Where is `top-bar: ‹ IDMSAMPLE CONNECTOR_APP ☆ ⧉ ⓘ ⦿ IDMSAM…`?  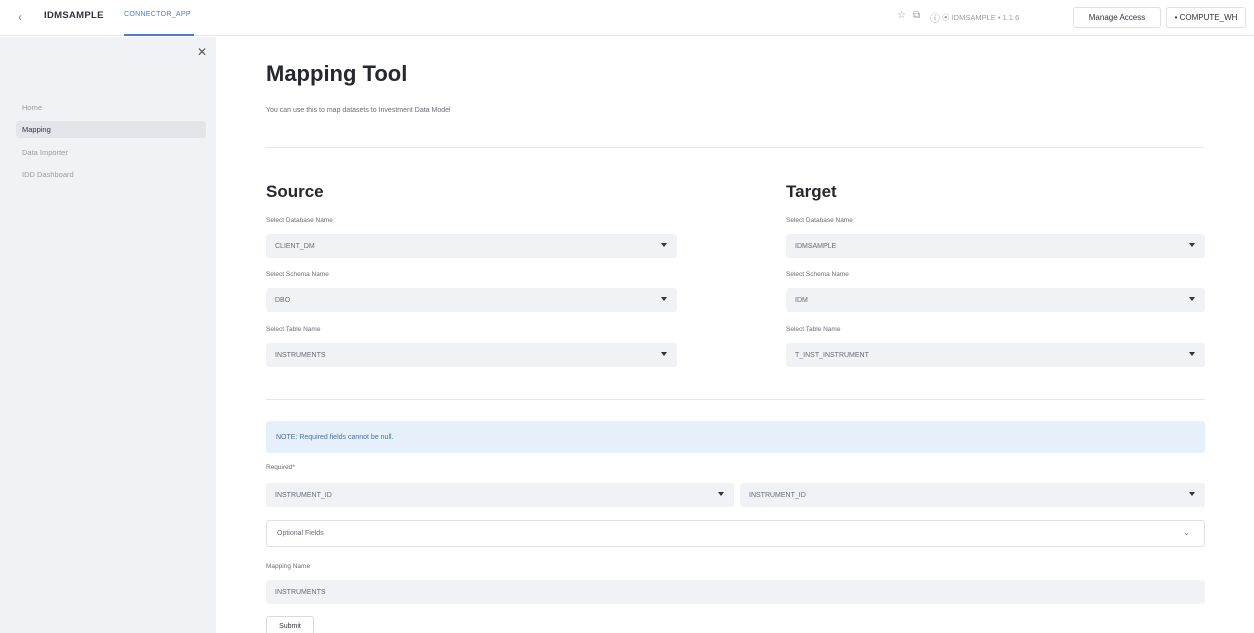
top-bar: ‹ IDMSAMPLE CONNECTOR_APP ☆ ⧉ ⓘ ⦿ IDMSAM… is located at coordinates (627, 18).